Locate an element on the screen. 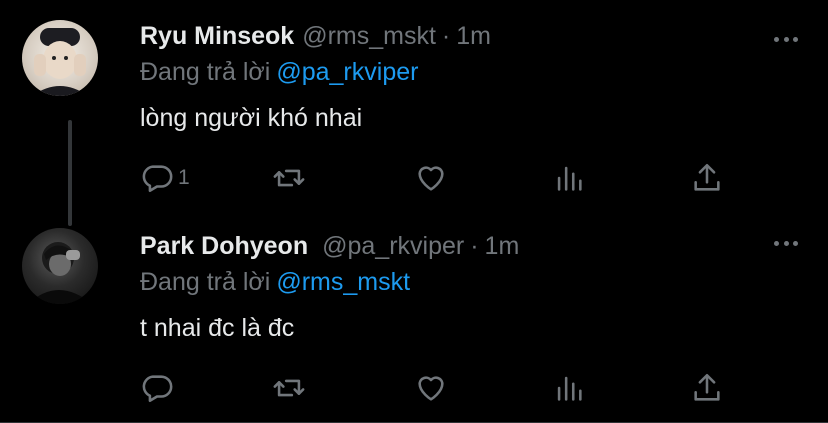  tweet-header: Ryu Minseok @rms_mskt · 1m is located at coordinates (315, 36).